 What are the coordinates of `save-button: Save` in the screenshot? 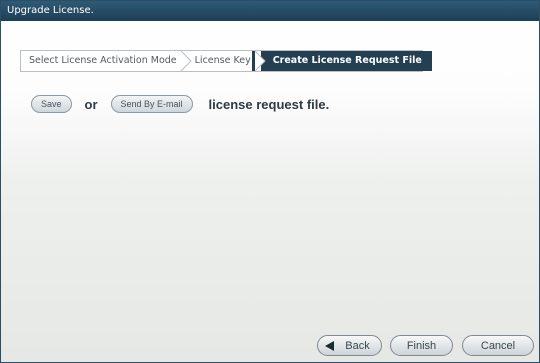 It's located at (51, 104).